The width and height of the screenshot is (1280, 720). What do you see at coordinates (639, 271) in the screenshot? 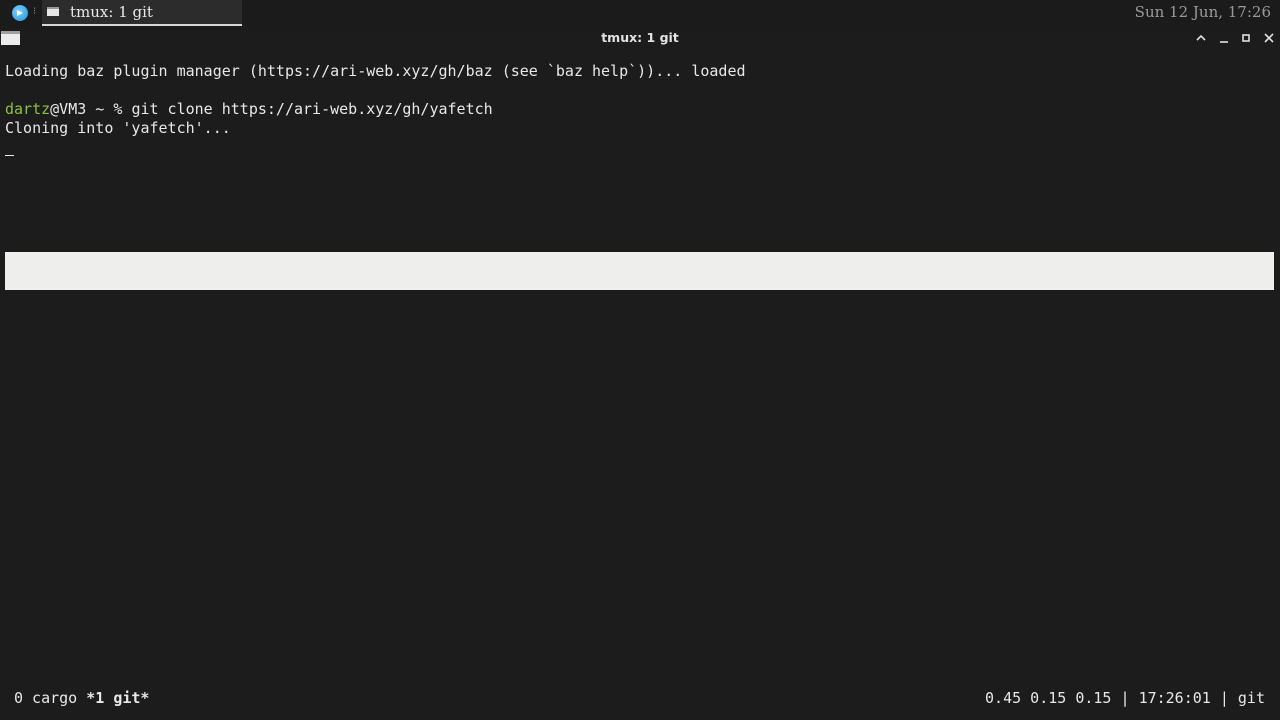
I see `blank-overlay-bar` at bounding box center [639, 271].